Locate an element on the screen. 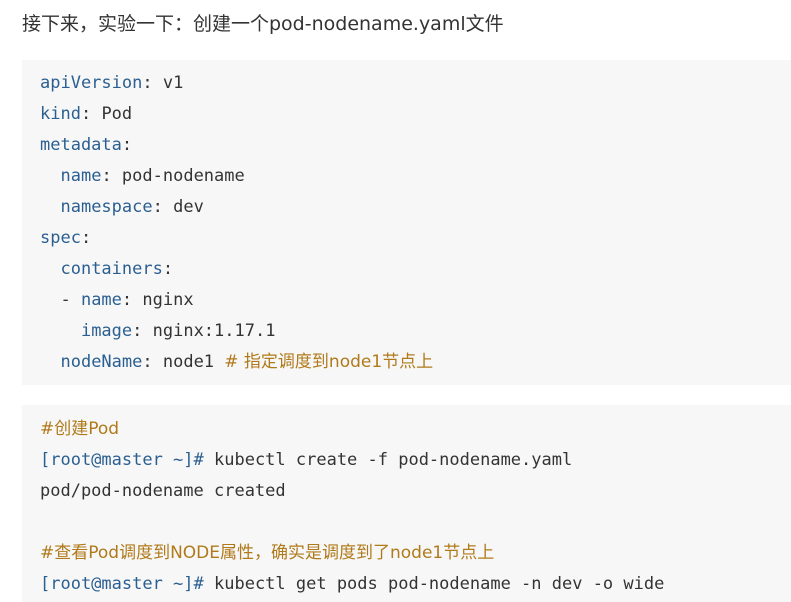  yaml-line: apiVersion: v1 is located at coordinates (111, 83).